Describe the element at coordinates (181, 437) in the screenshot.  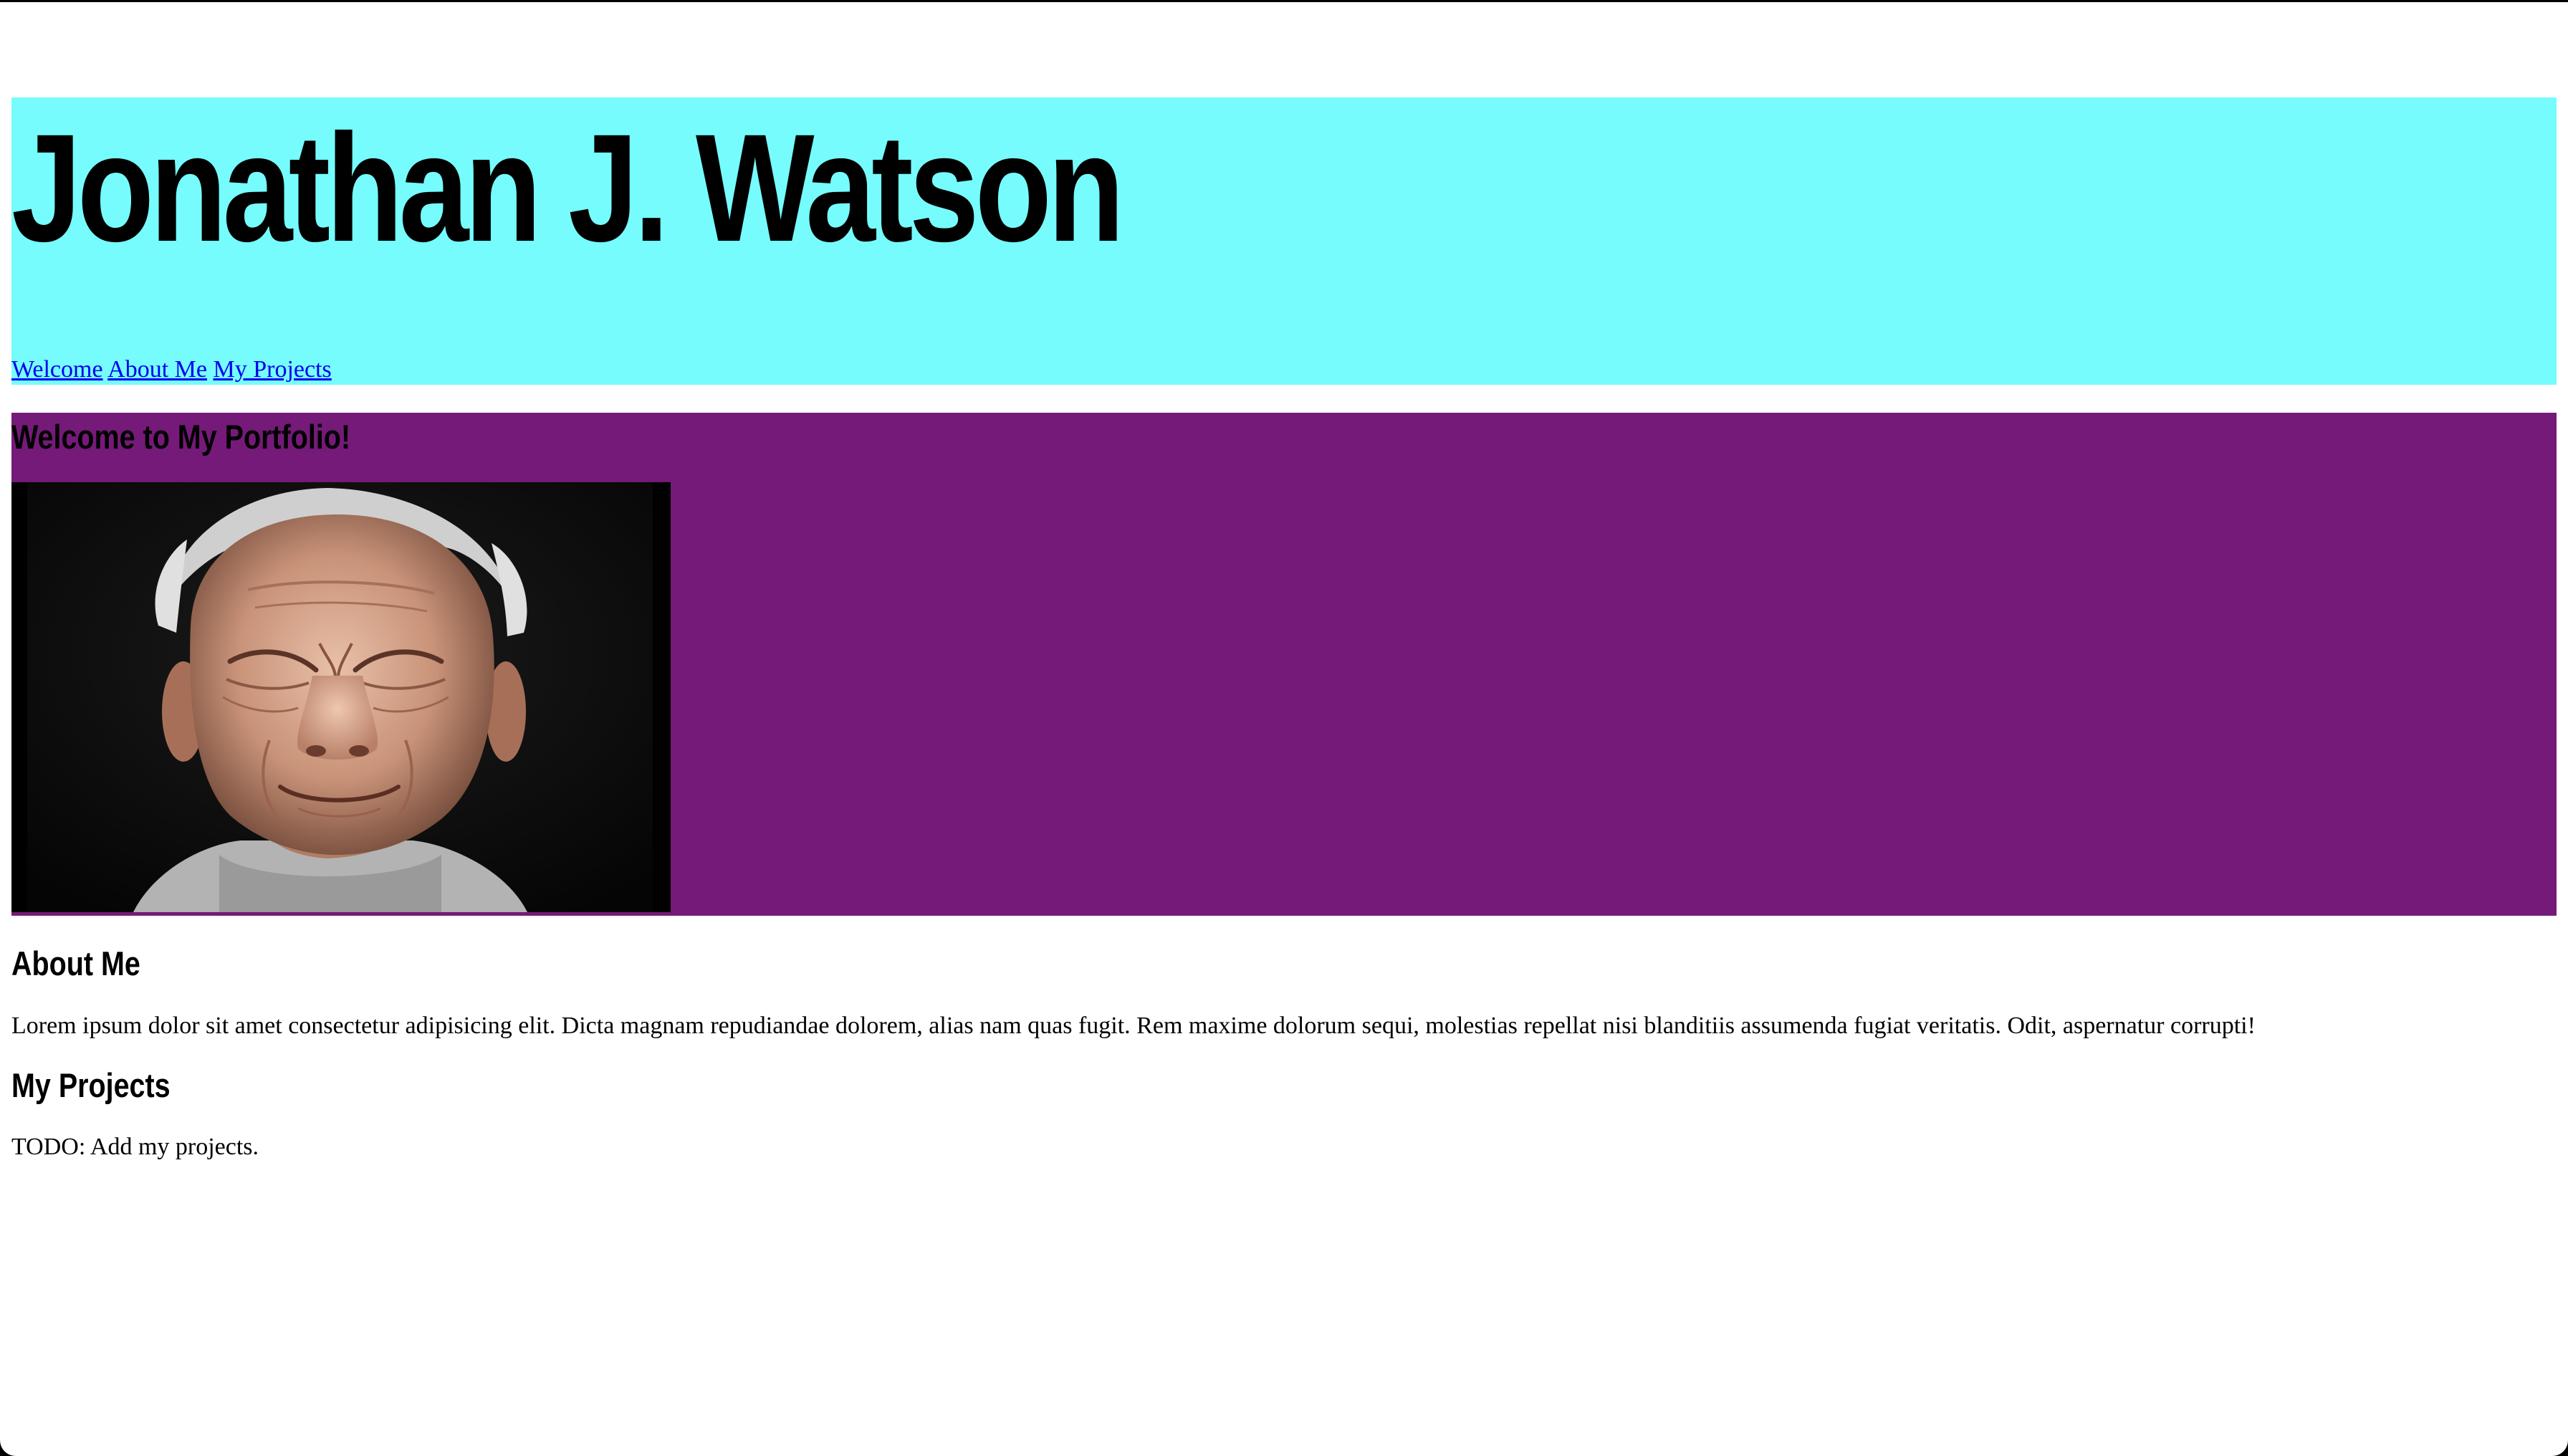
I see `welcome-heading: Welcome to My Portfolio!` at that location.